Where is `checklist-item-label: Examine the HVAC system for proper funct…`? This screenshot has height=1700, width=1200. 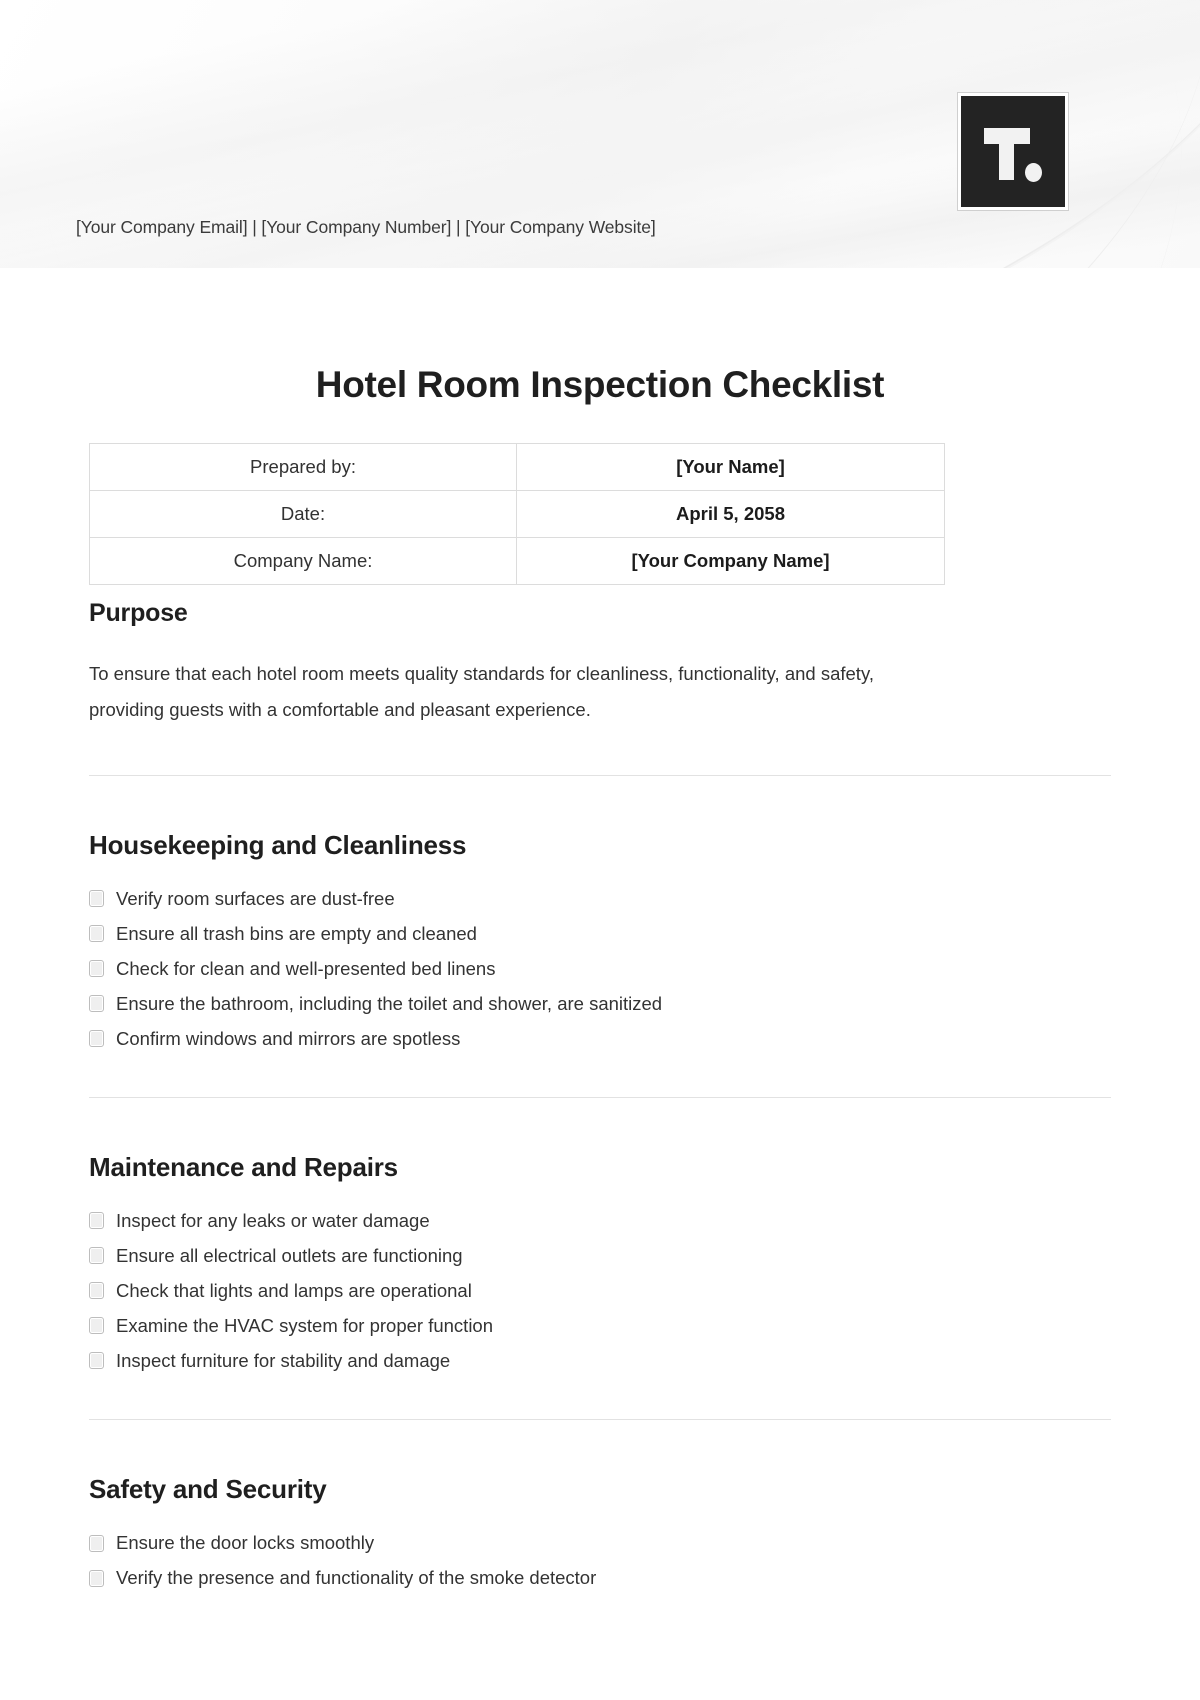
checklist-item-label: Examine the HVAC system for proper funct… is located at coordinates (305, 1325).